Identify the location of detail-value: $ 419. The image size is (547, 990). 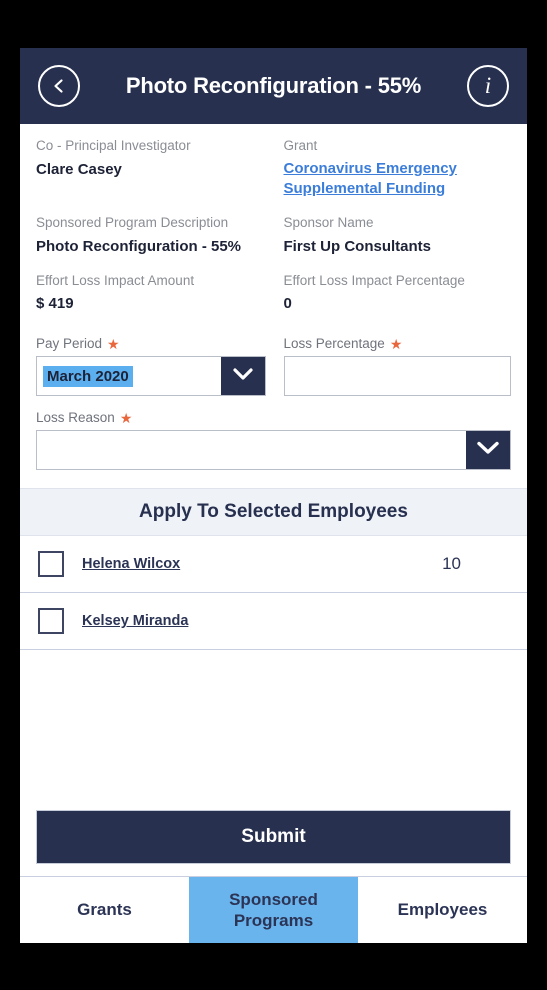
(55, 304).